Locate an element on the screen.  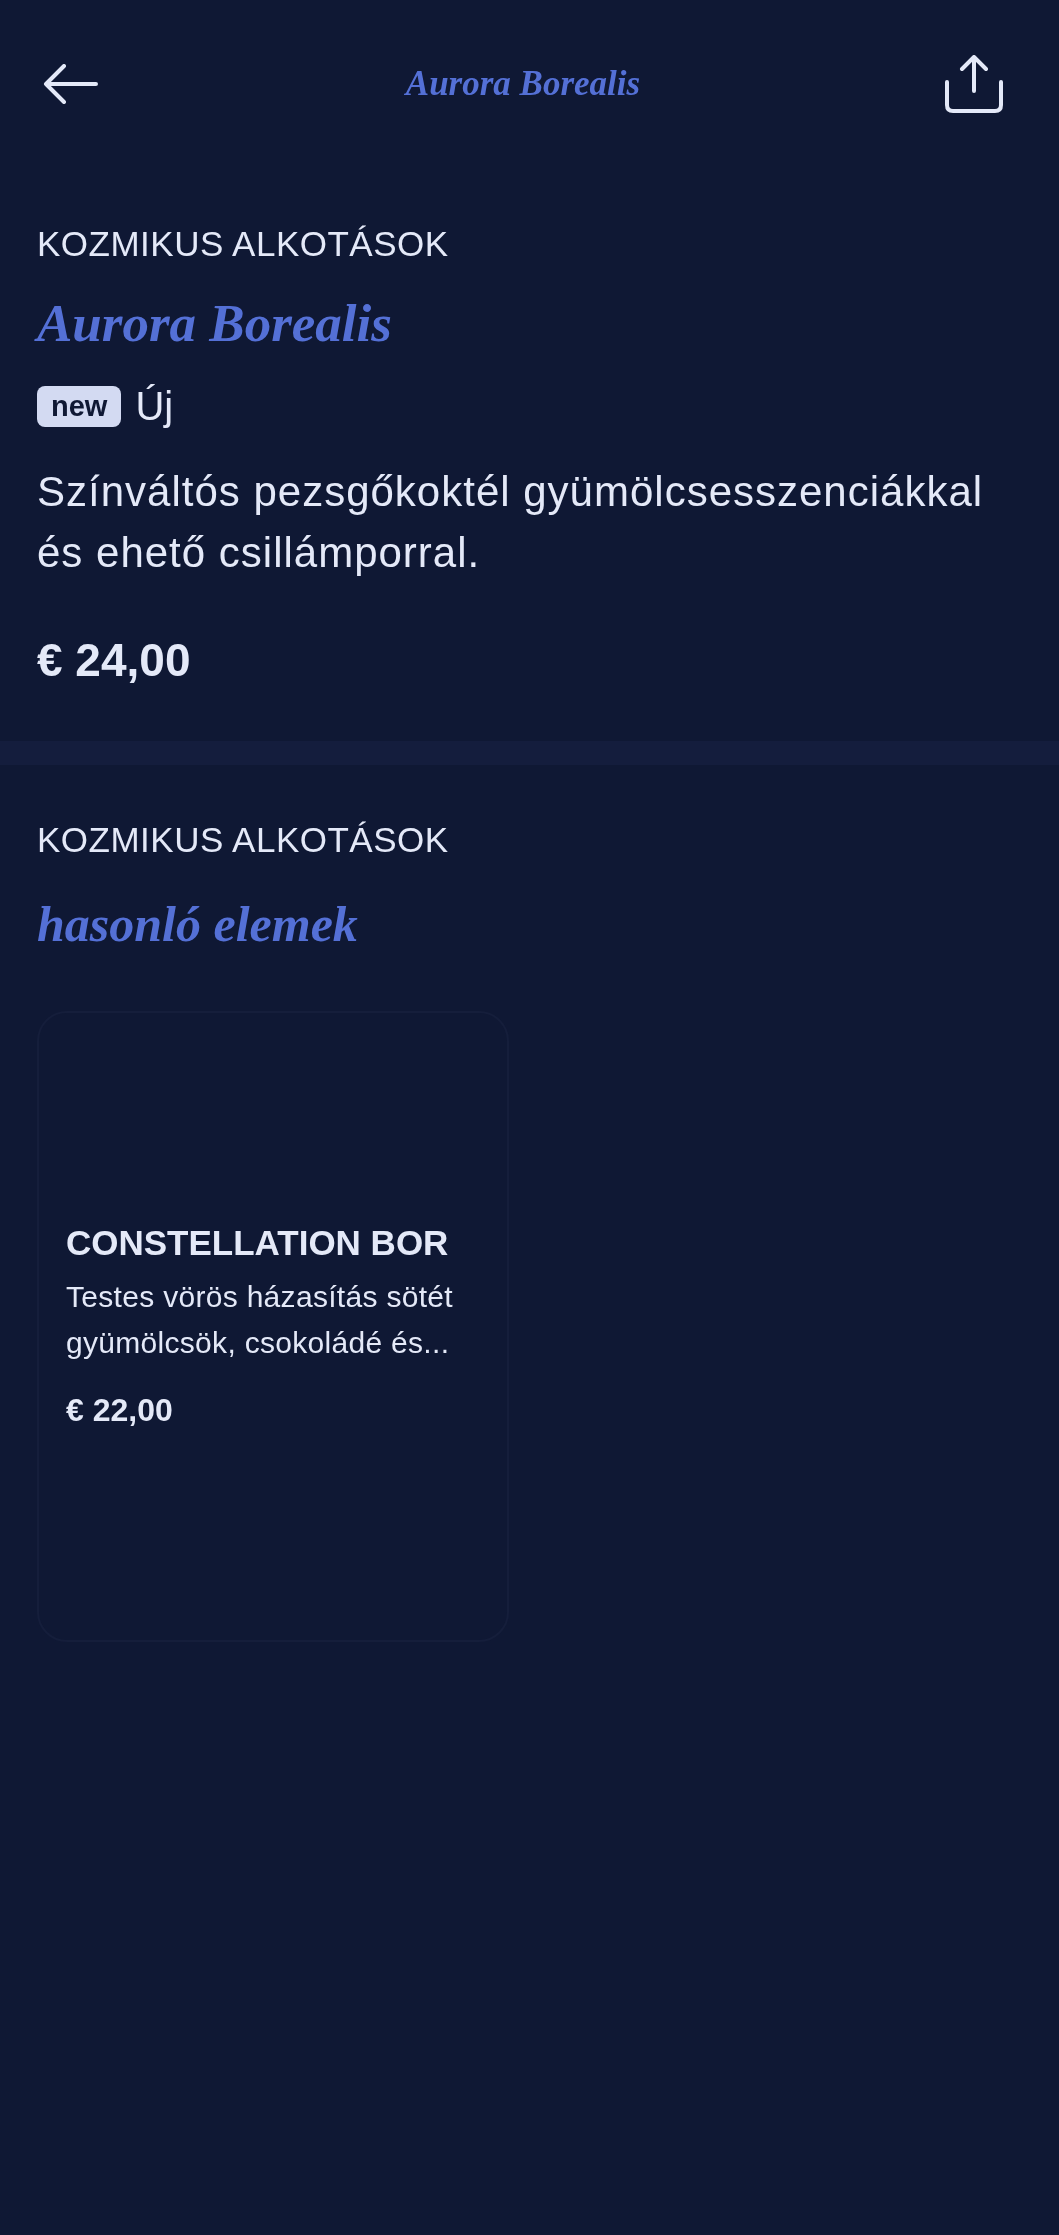
product-price: € 24,00 is located at coordinates (114, 660).